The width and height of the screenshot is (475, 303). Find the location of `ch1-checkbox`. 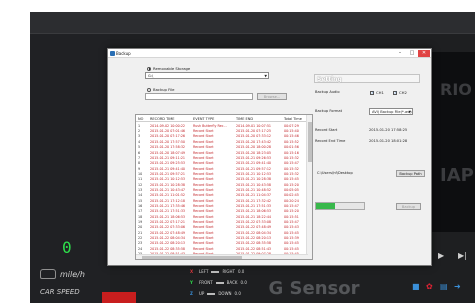

ch1-checkbox is located at coordinates (372, 92).